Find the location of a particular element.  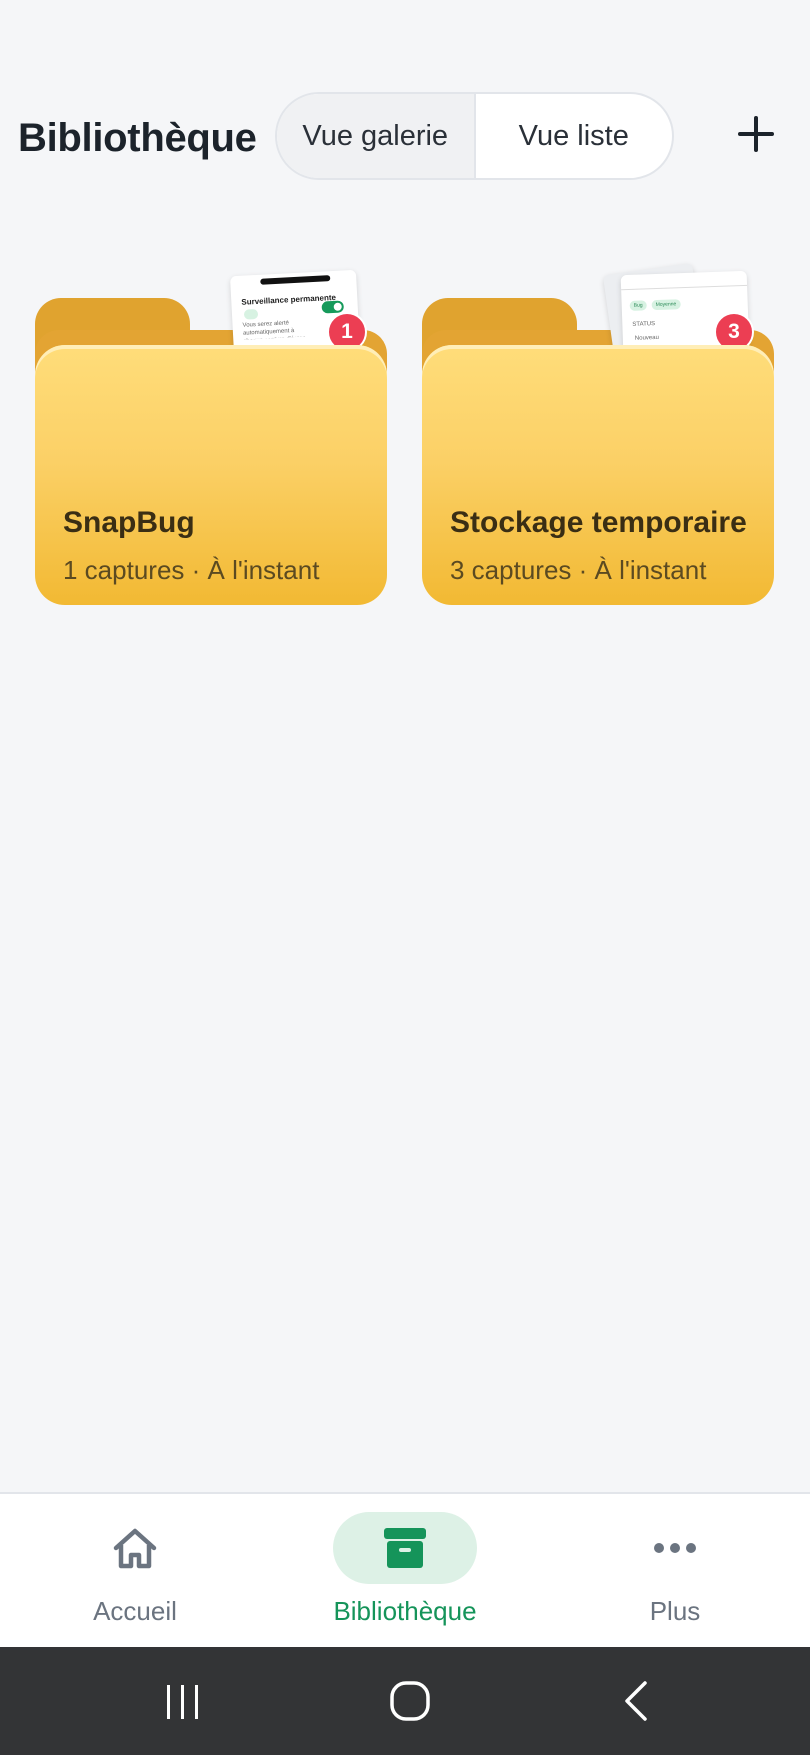

preview-chip-priority: Moyenne is located at coordinates (666, 305).